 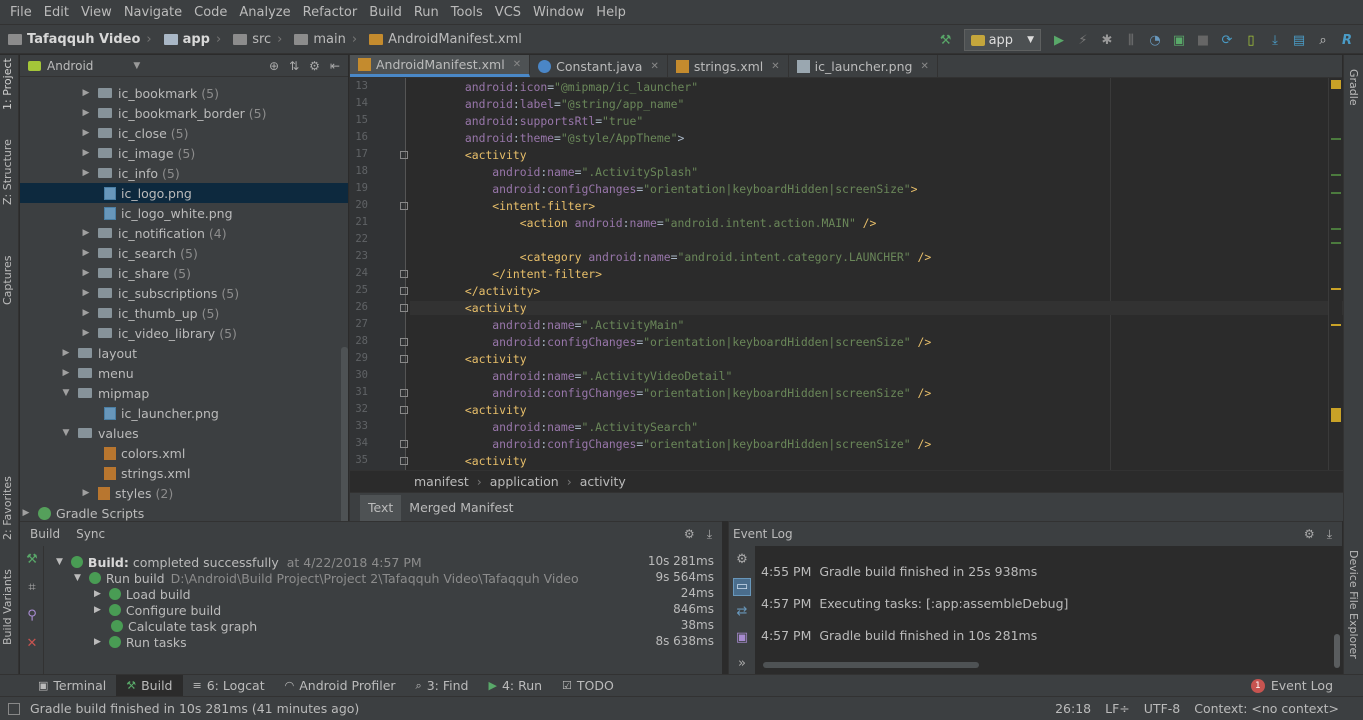 I want to click on tab-merged-manifest: Merged Manifest, so click(x=461, y=508).